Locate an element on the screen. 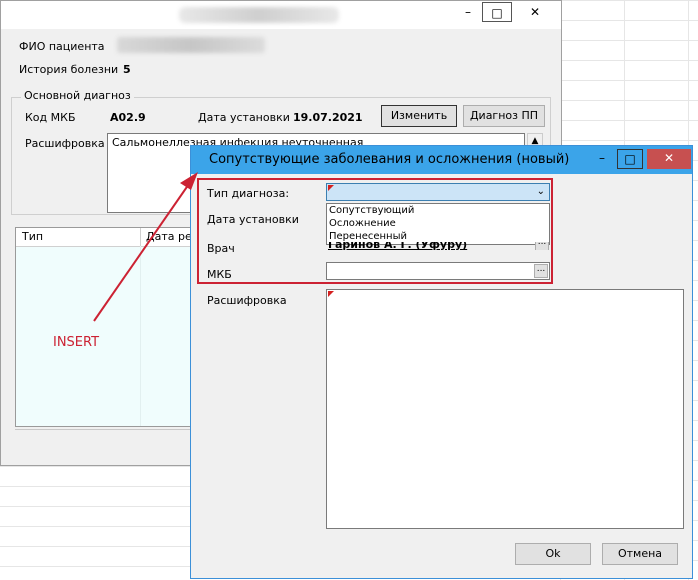 The height and width of the screenshot is (580, 698). redacted-patient-name is located at coordinates (191, 45).